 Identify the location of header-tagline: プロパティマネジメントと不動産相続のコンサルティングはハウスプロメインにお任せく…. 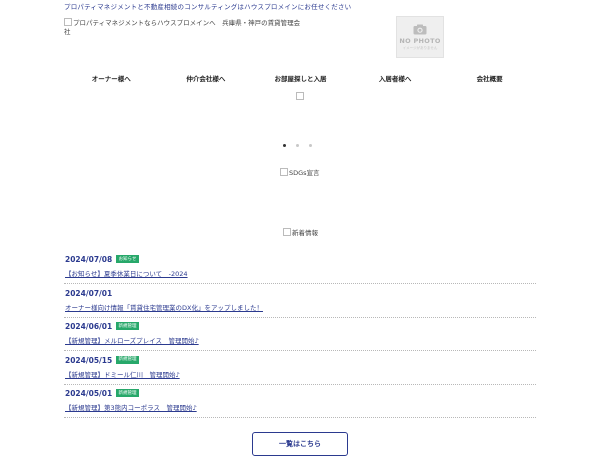
(208, 7).